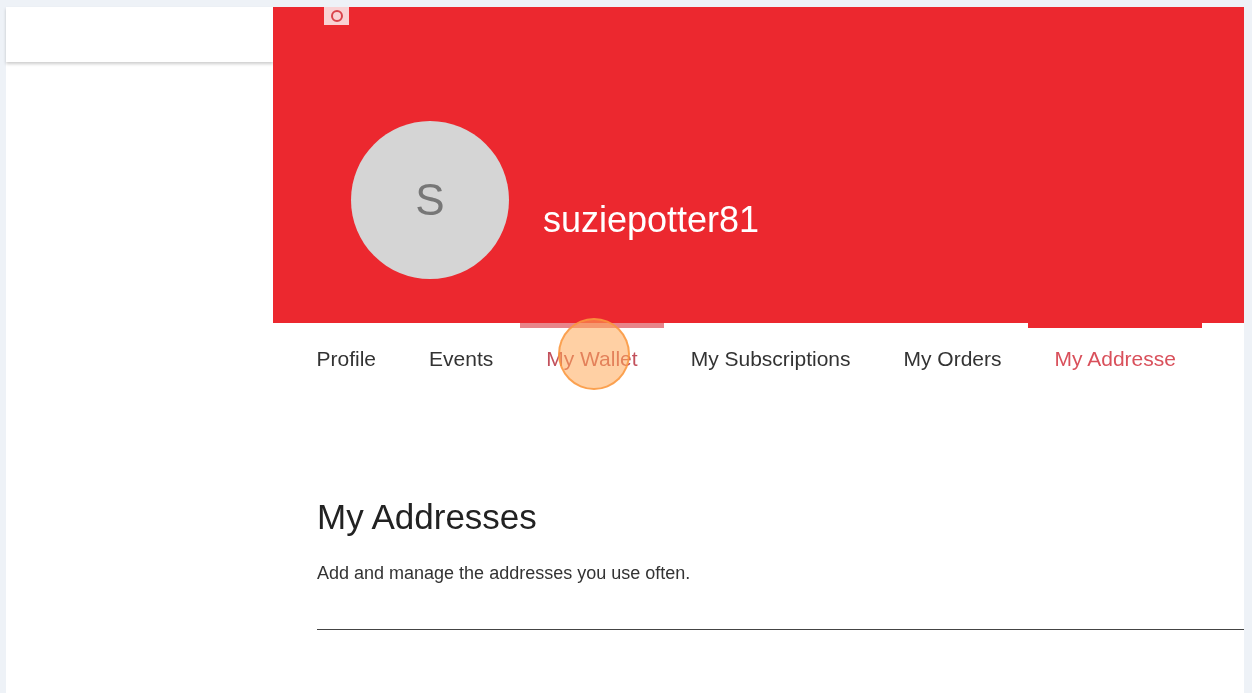 This screenshot has width=1252, height=693. What do you see at coordinates (461, 356) in the screenshot?
I see `tab: Events` at bounding box center [461, 356].